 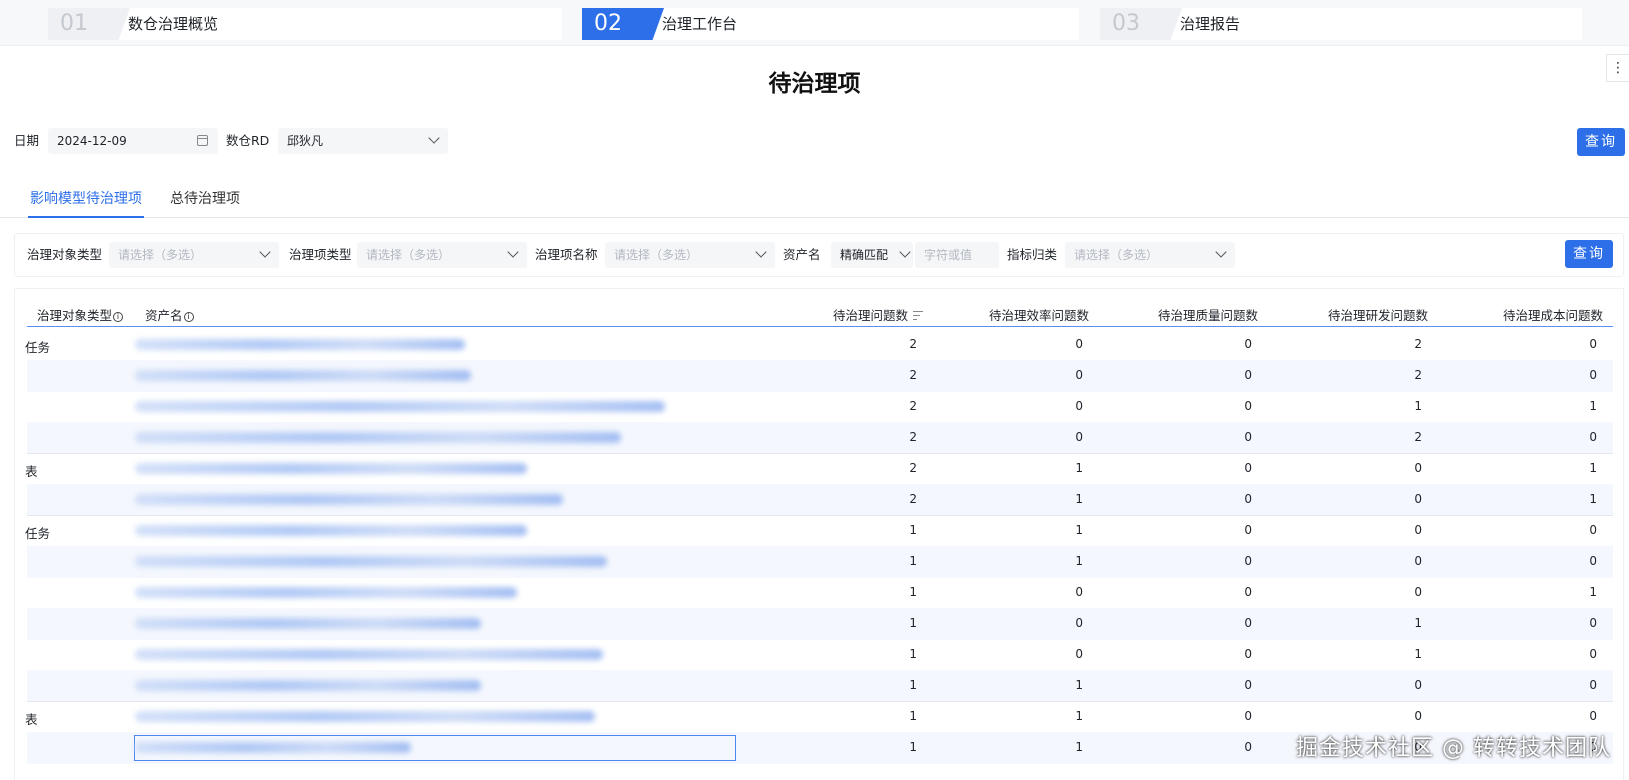 I want to click on item-name-select: 请选择（多选）, so click(x=690, y=255).